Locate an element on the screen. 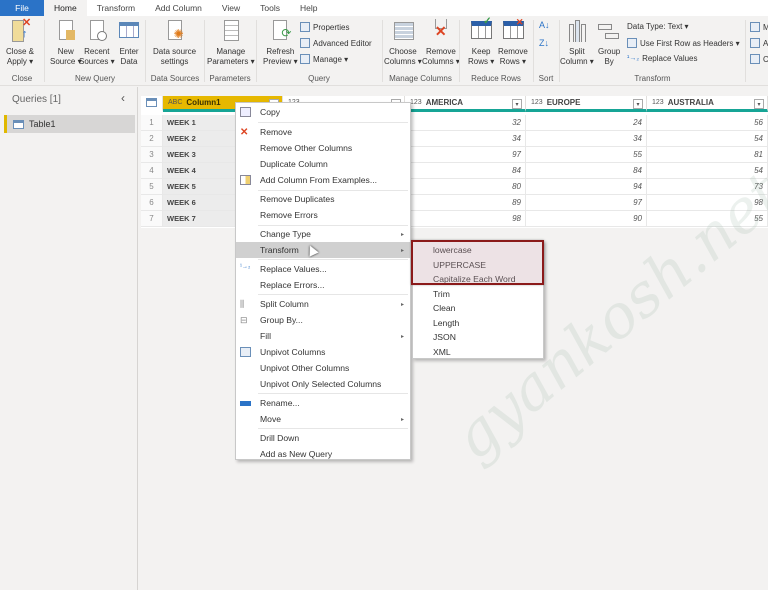  tab-file: File is located at coordinates (22, 8).